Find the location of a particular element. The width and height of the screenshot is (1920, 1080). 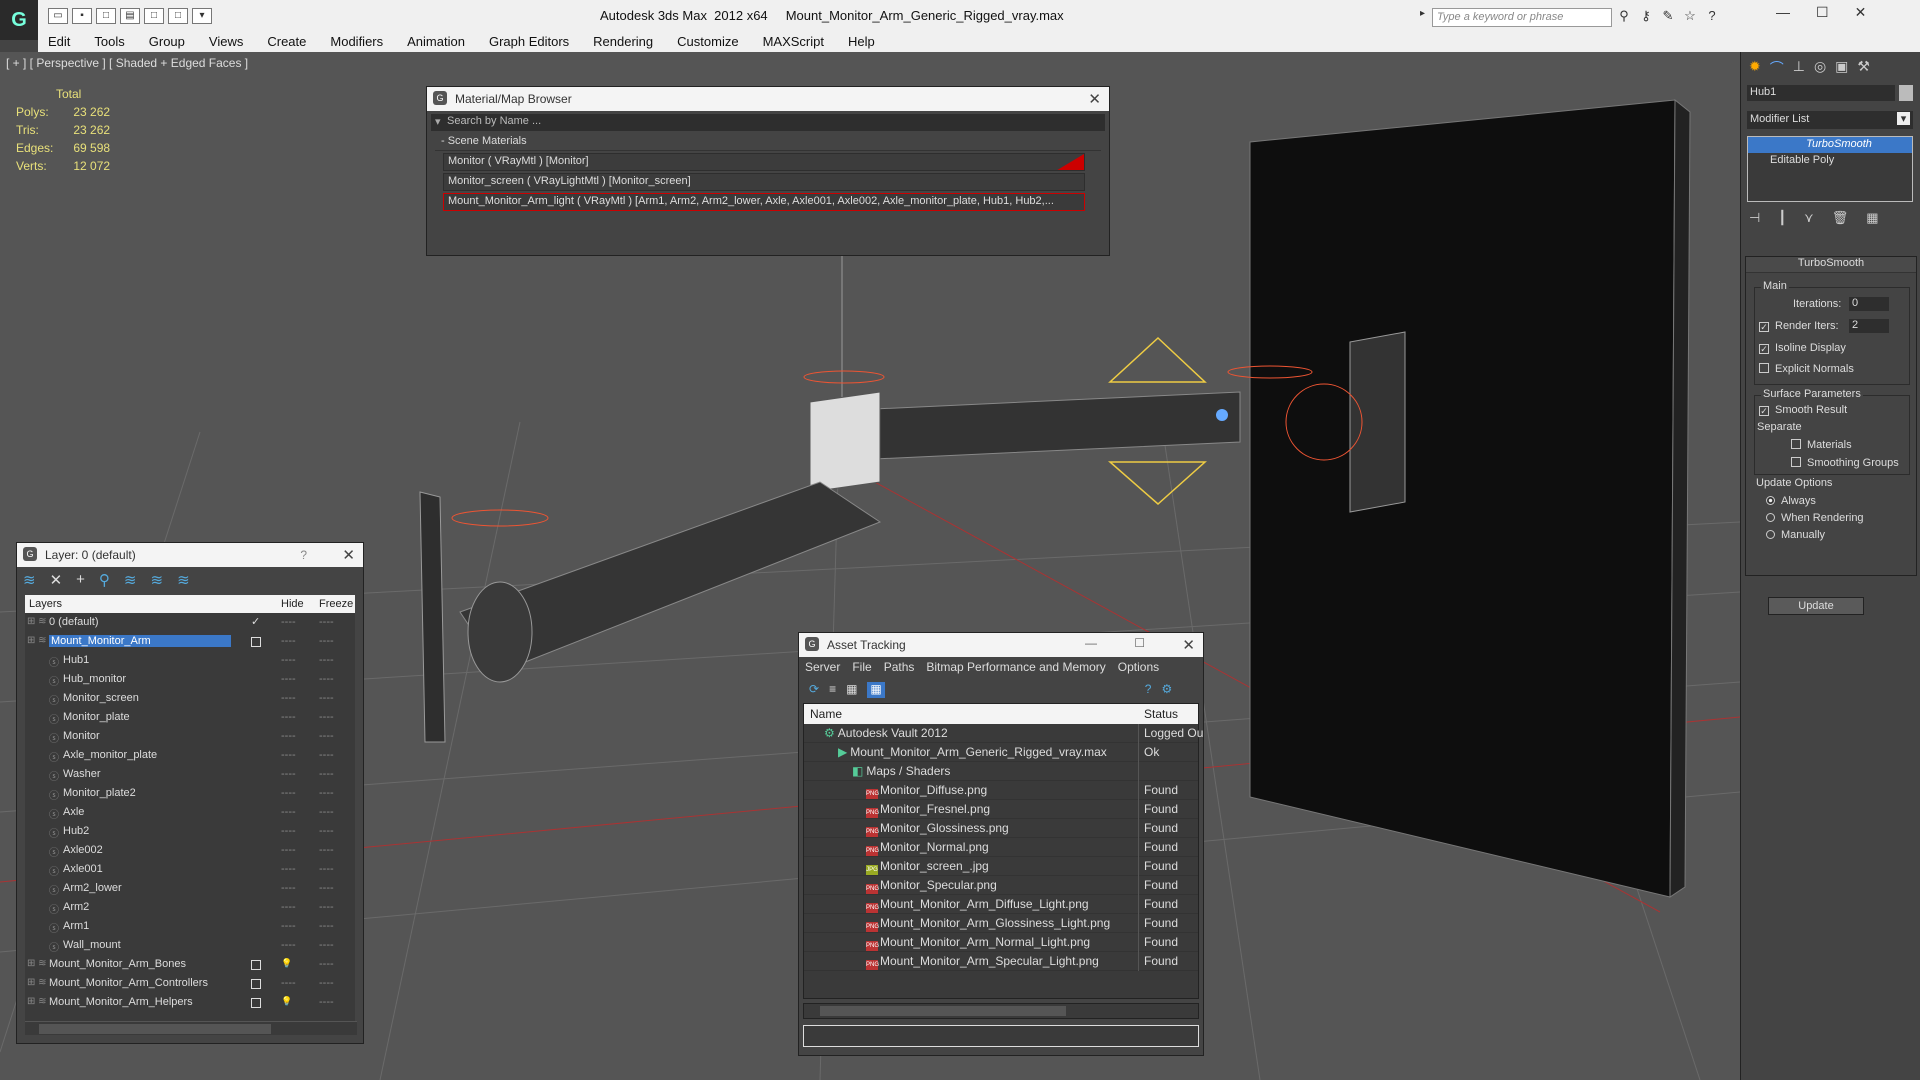

layer-row: ⓢ Hub2 ---- ---- is located at coordinates (190, 831).